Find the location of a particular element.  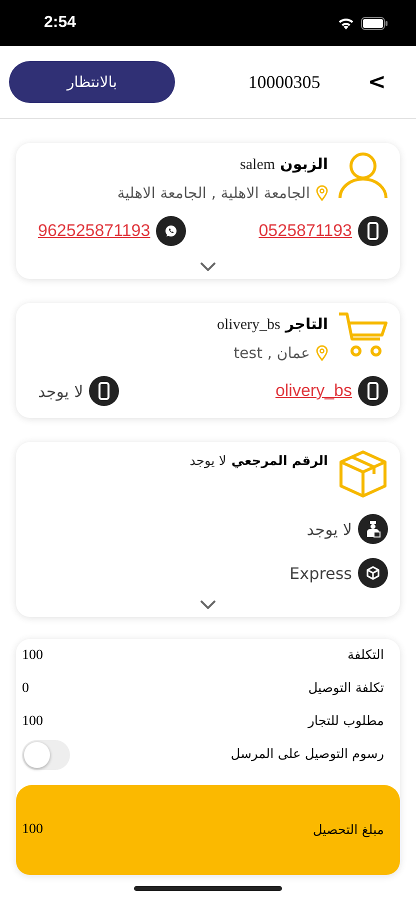

merchant-label: التاجر is located at coordinates (306, 324).